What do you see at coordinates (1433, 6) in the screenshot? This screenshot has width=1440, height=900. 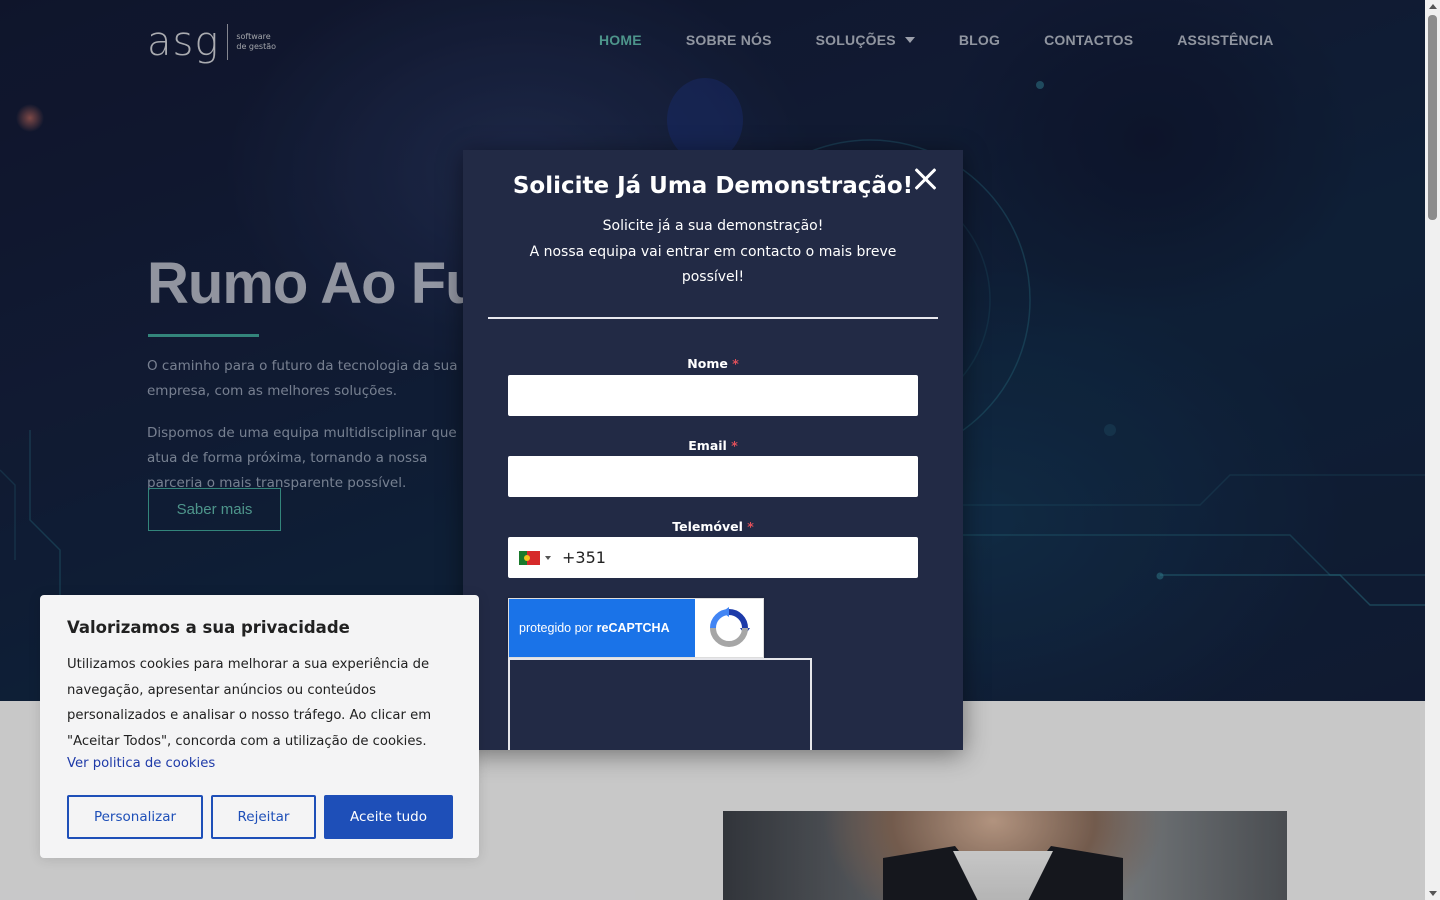 I see `scroll-up-arrow-icon` at bounding box center [1433, 6].